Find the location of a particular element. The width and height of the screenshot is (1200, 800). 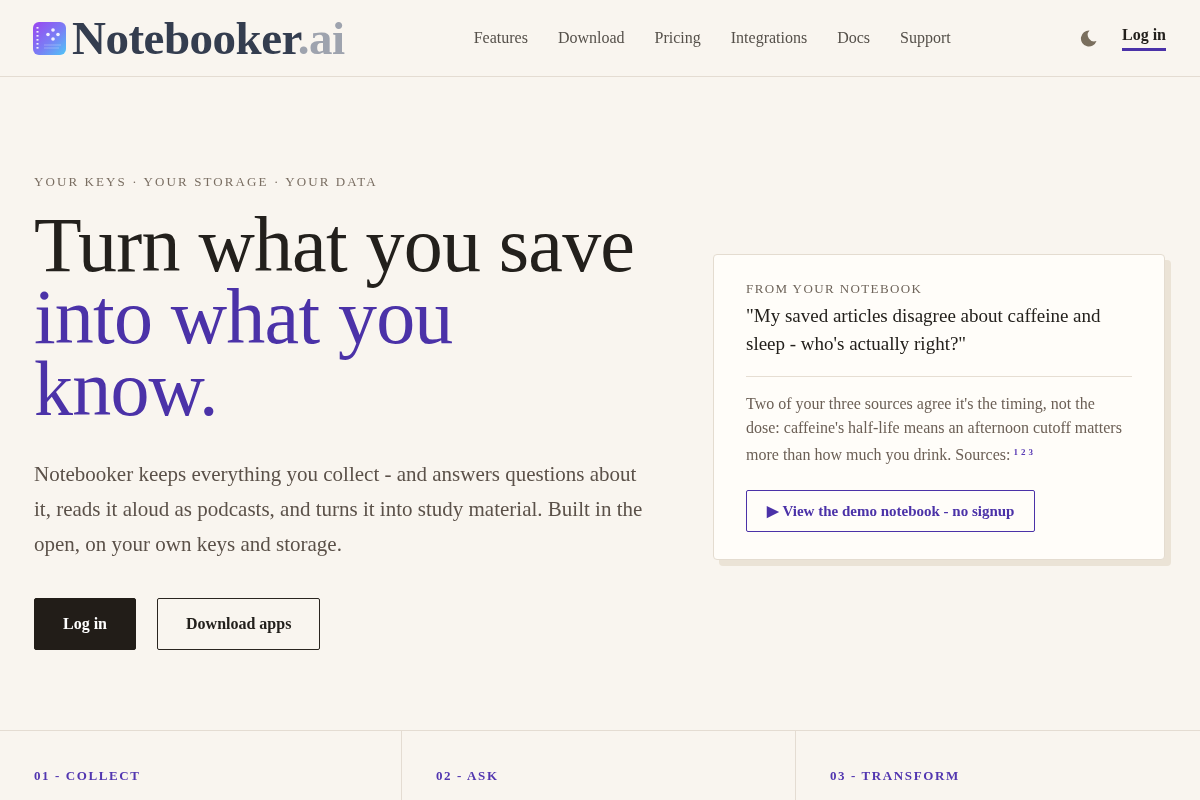

hero-description: Notebooker keeps everything you collect - and answers questions about it, reads it aloud as podcasts, and turns it into study material. Built in the open, on your own keys and storage. is located at coordinates (339, 509).